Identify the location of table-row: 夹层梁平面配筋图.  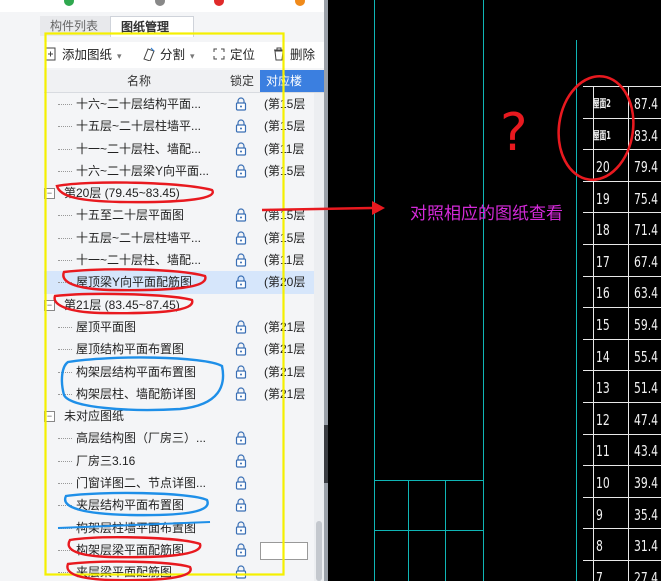
(179, 571).